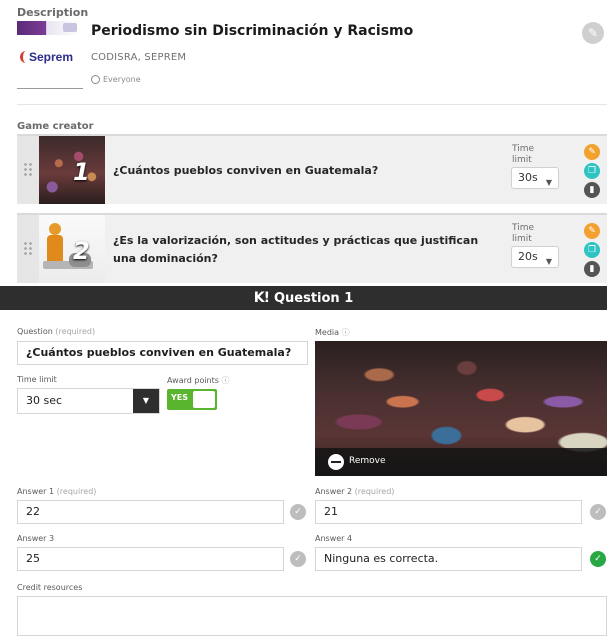 This screenshot has width=607, height=636. I want to click on minus-circle-icon, so click(336, 462).